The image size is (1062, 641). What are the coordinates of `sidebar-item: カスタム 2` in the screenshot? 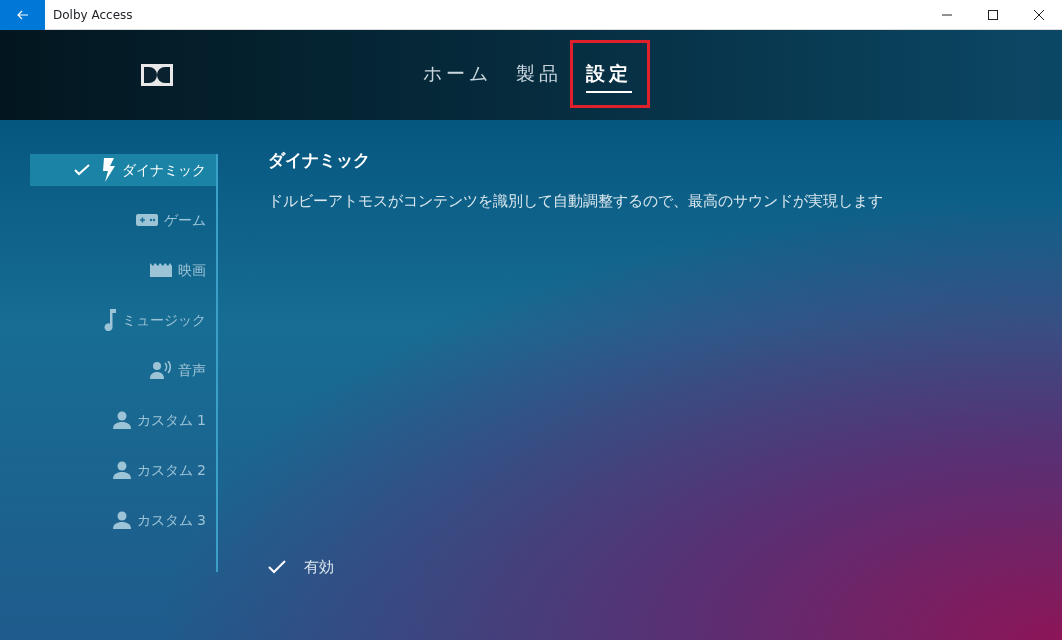 It's located at (123, 470).